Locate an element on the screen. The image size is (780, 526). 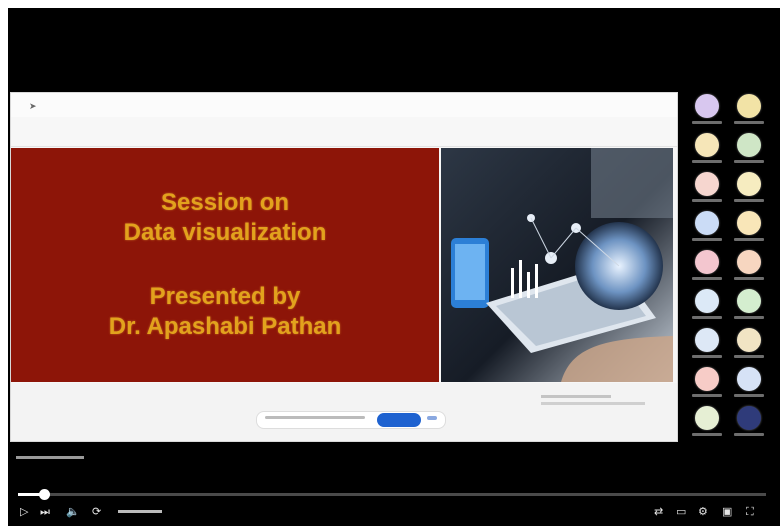
window-left-edge is located at coordinates (4, 263).